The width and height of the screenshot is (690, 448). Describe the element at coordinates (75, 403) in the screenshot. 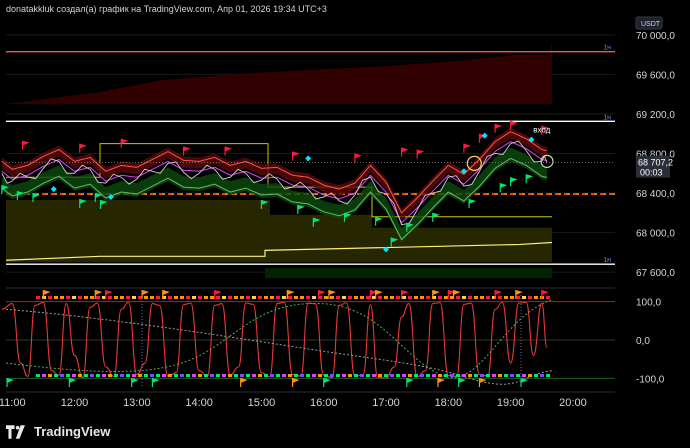

I see `time-axis-tick: 12:00` at that location.